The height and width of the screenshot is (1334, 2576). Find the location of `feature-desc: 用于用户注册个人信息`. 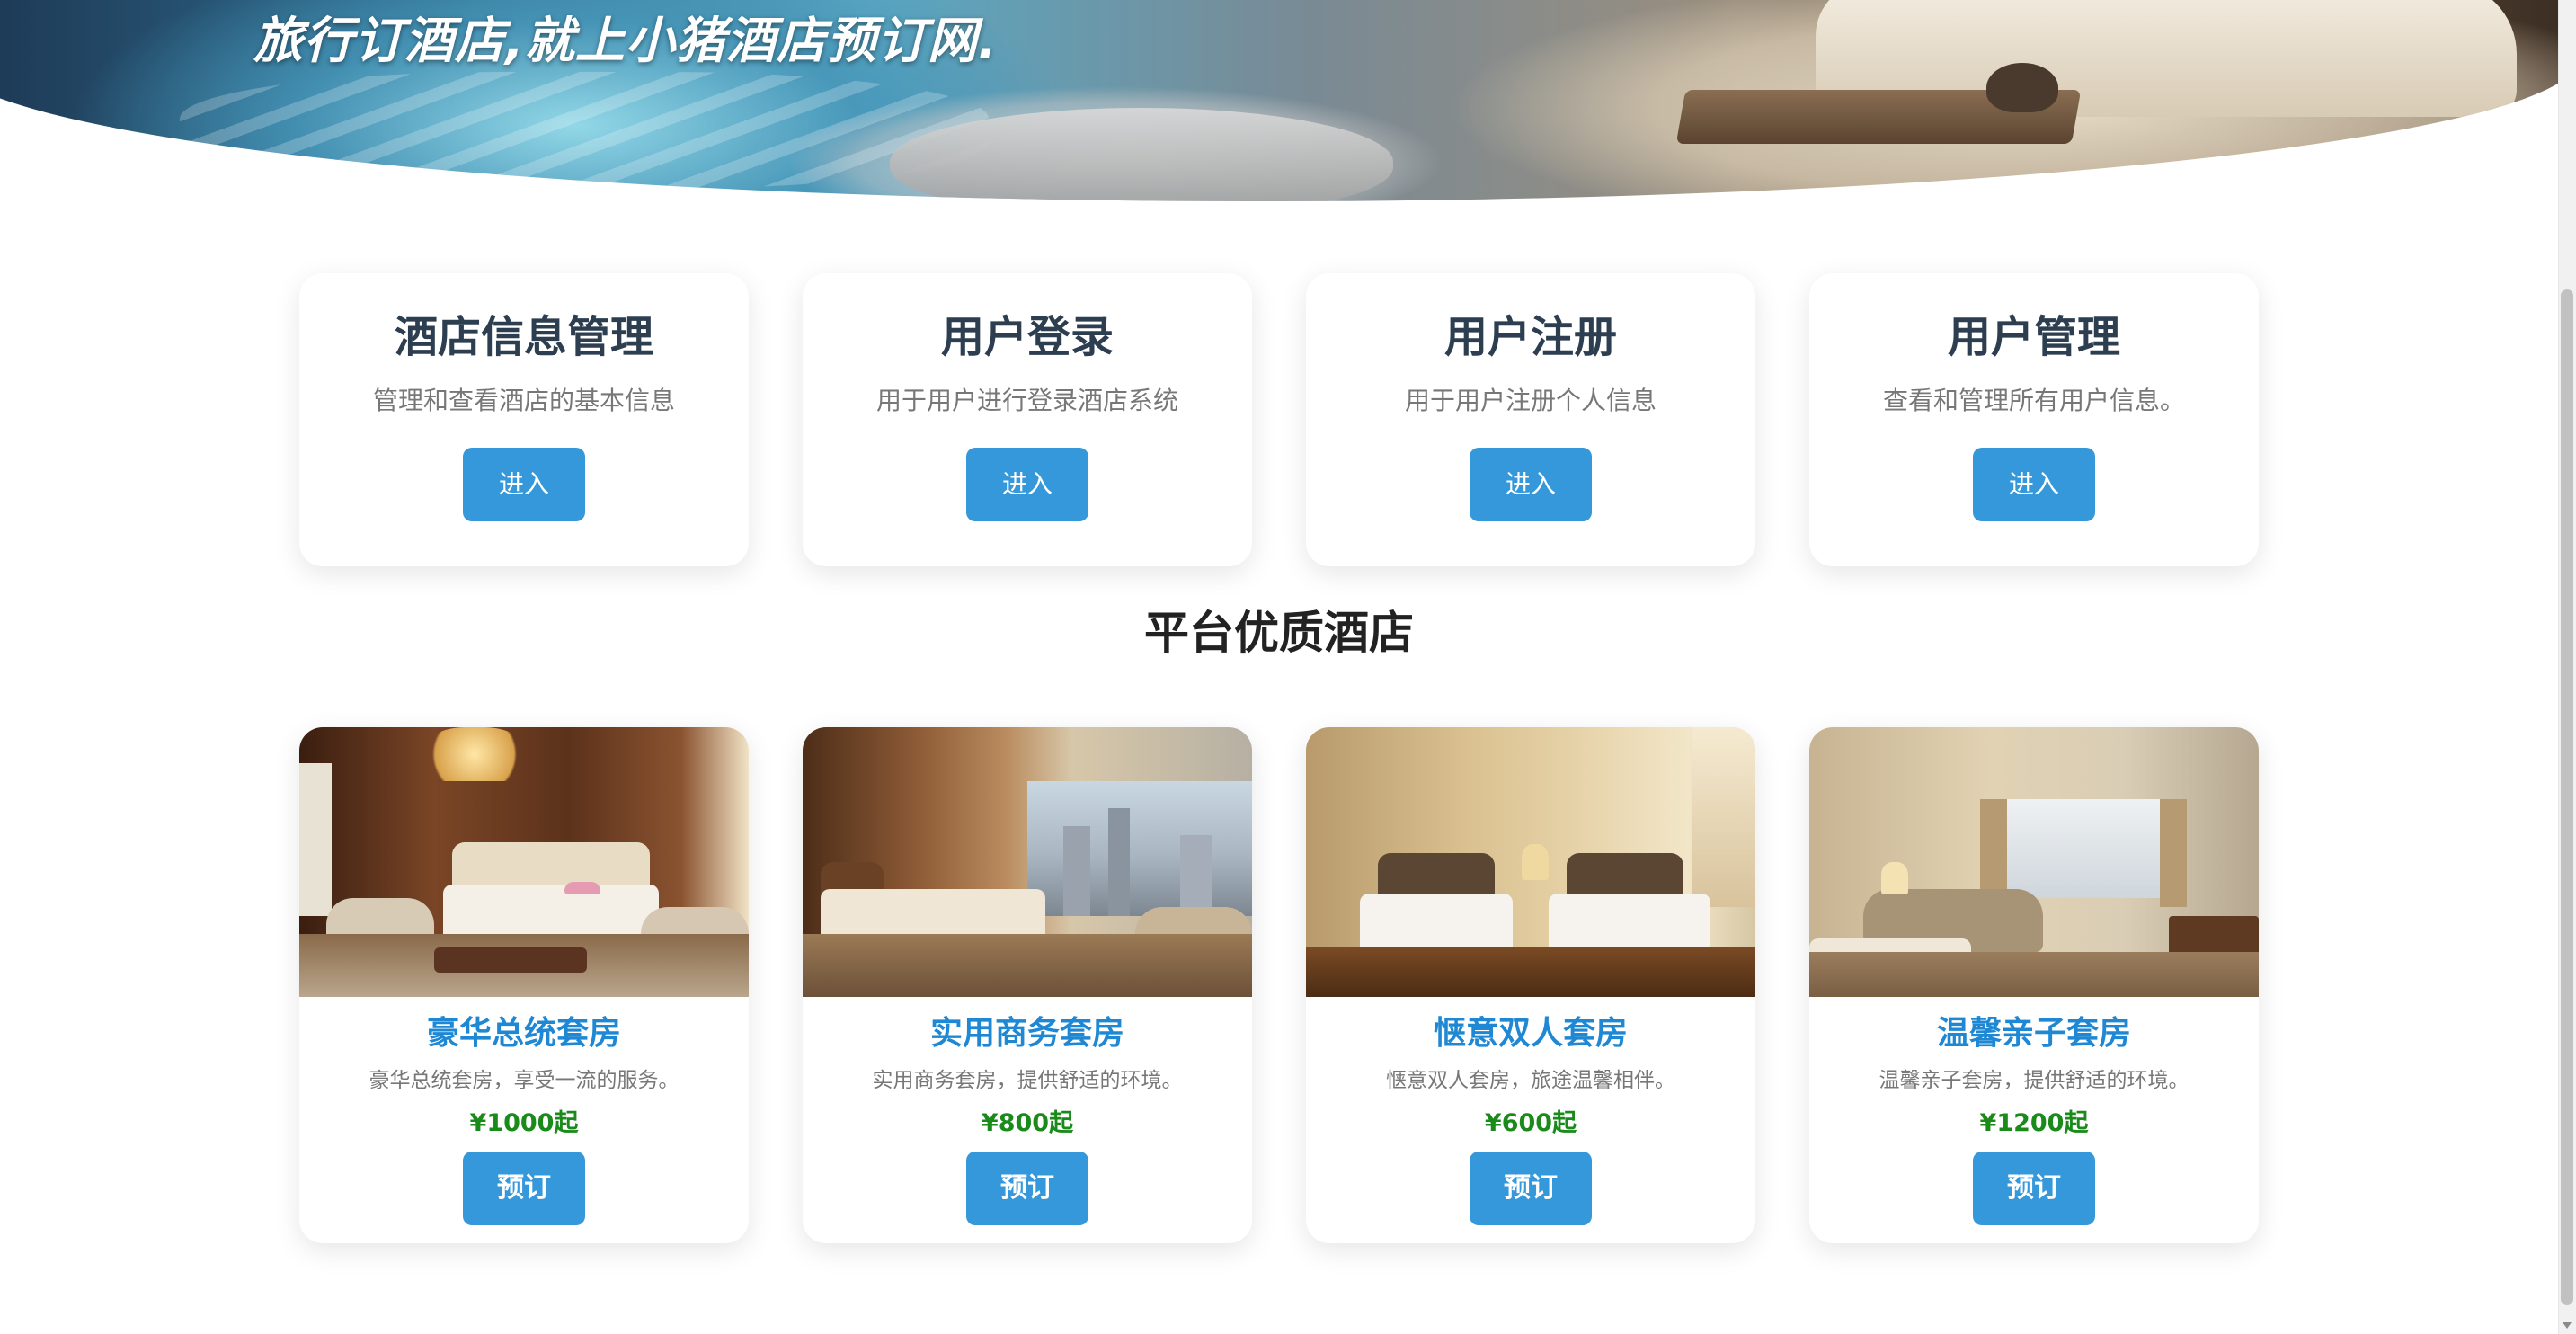

feature-desc: 用于用户注册个人信息 is located at coordinates (1530, 400).